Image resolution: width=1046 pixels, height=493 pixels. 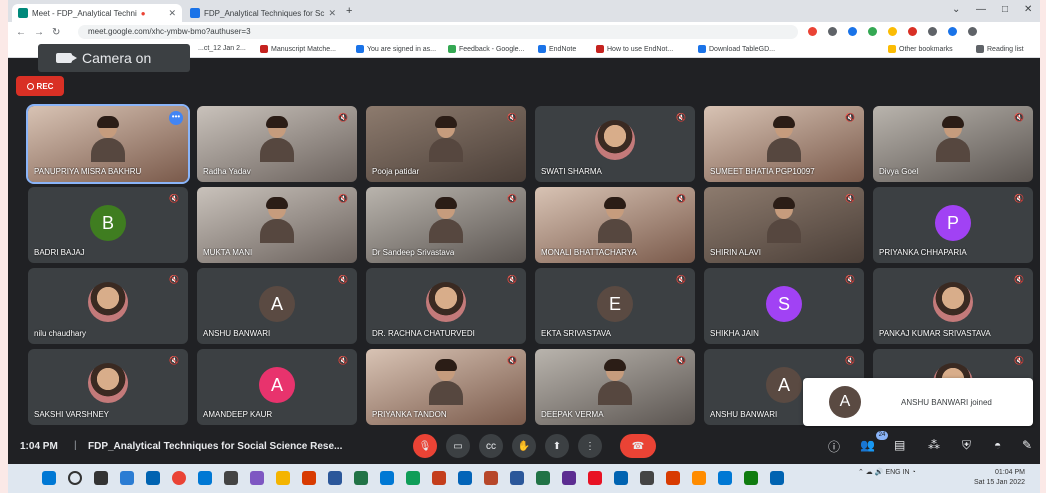 I want to click on task-view-icon, so click(x=101, y=478).